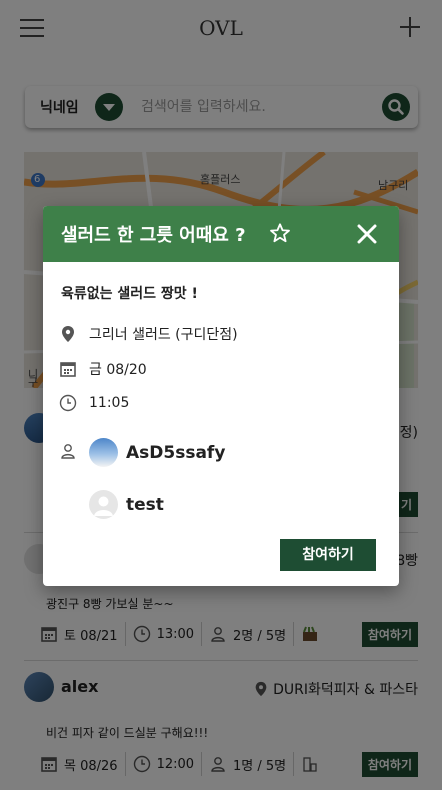 The image size is (442, 790). Describe the element at coordinates (163, 335) in the screenshot. I see `modal-place-label: 그리너 샐러드 (구디단점)` at that location.